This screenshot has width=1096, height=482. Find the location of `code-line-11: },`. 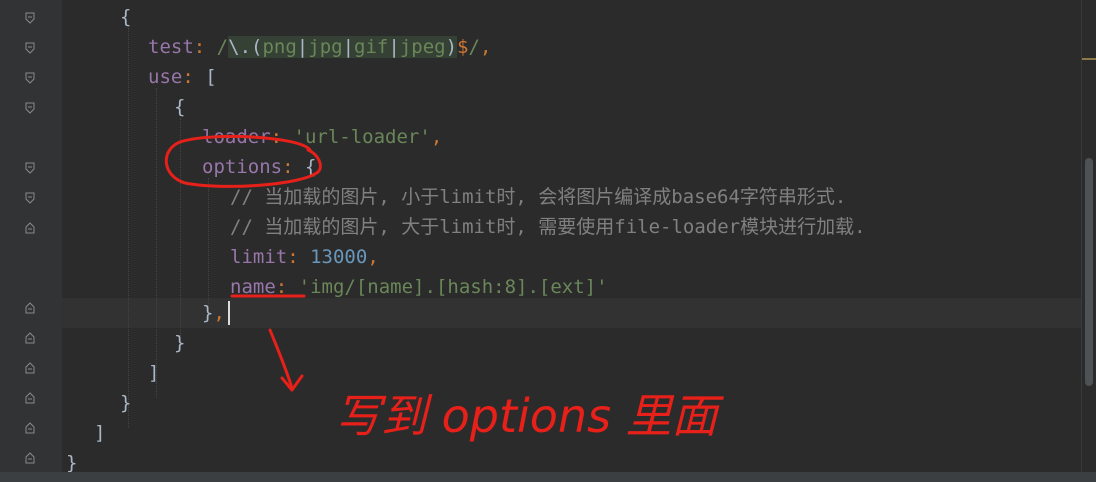

code-line-11: }, is located at coordinates (213, 313).